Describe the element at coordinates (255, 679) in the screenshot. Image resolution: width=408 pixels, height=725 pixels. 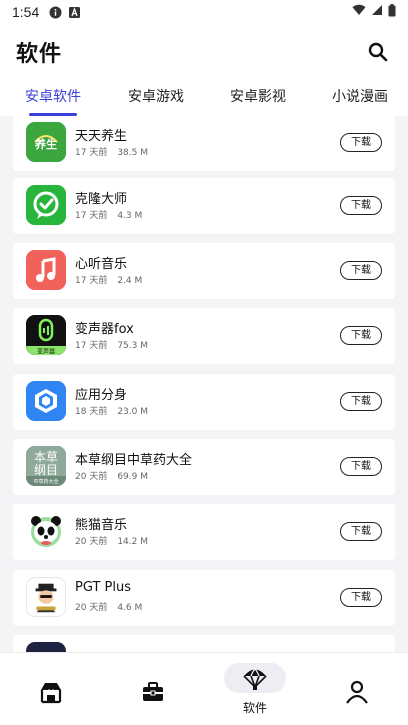
I see `parachute-icon` at that location.